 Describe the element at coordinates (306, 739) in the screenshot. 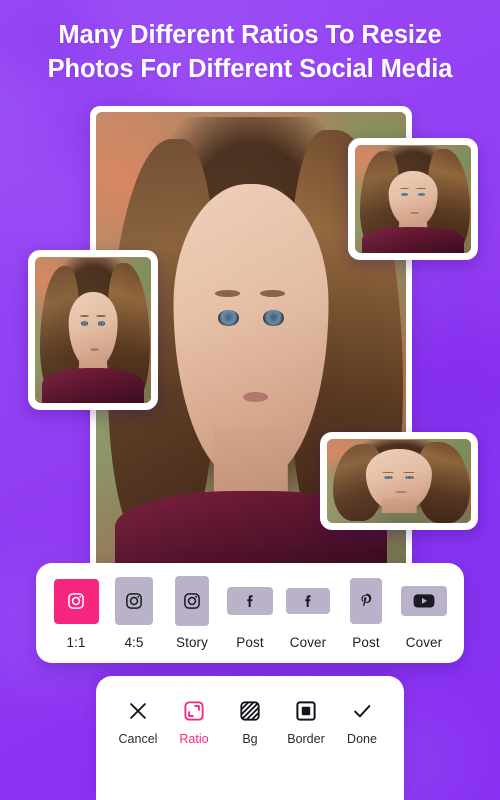

I see `action-label: Border` at that location.